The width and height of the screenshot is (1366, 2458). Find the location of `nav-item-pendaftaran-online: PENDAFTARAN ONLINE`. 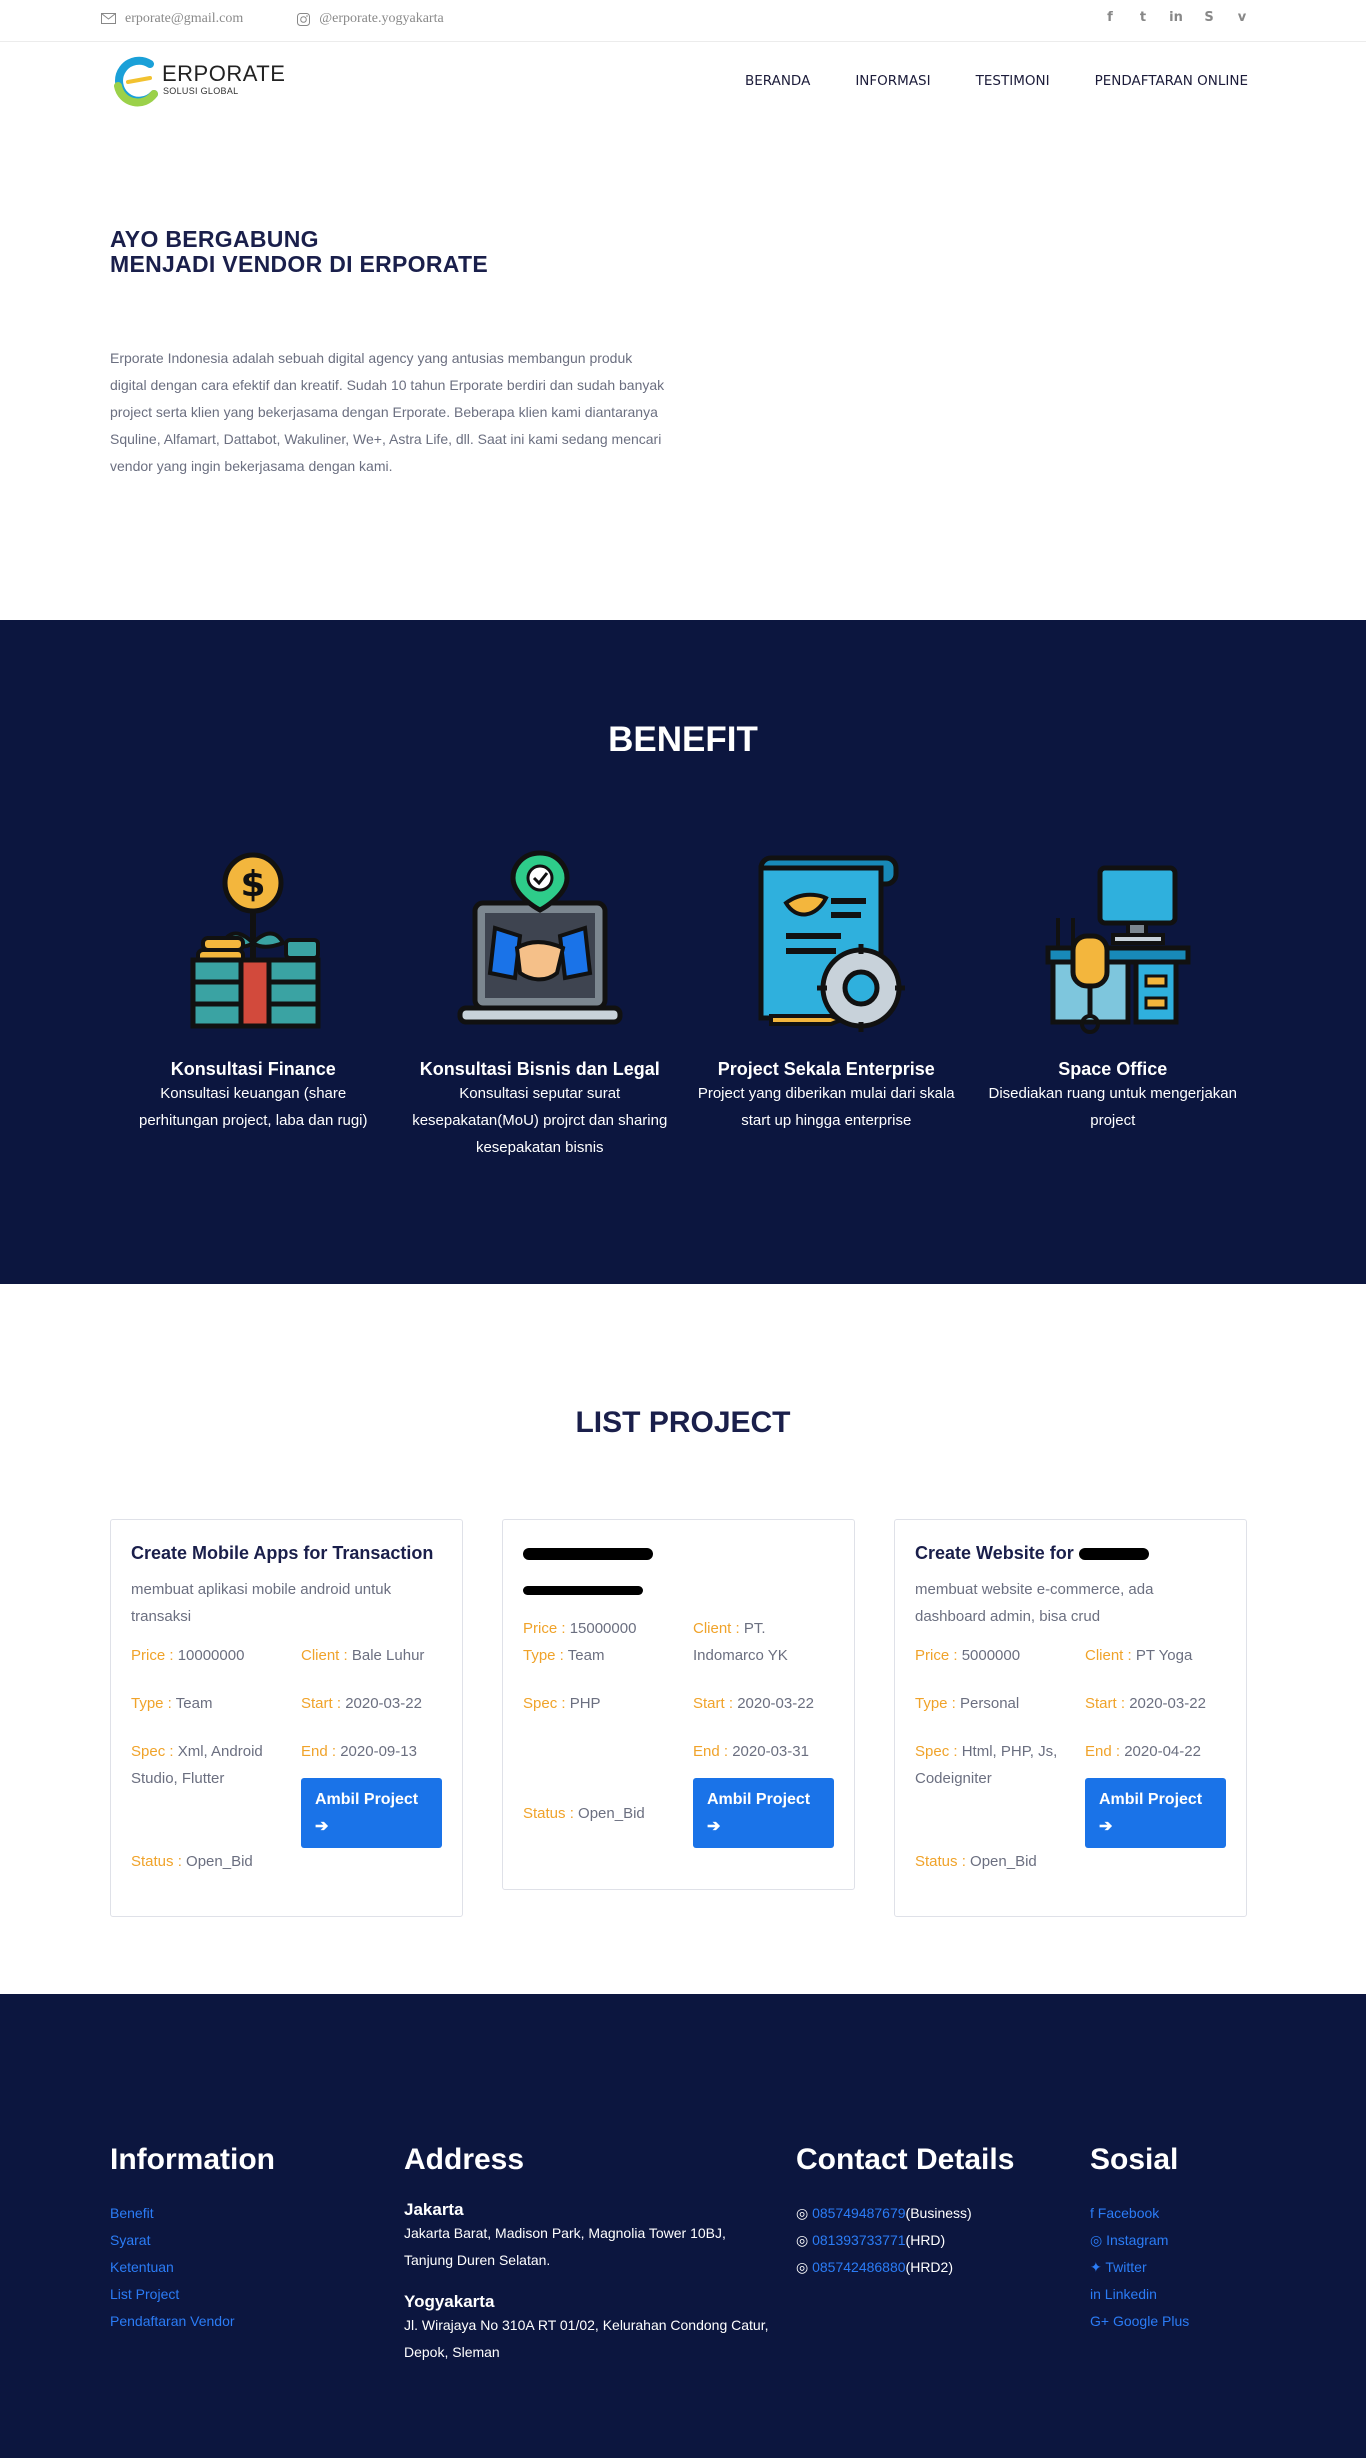

nav-item-pendaftaran-online: PENDAFTARAN ONLINE is located at coordinates (1171, 81).